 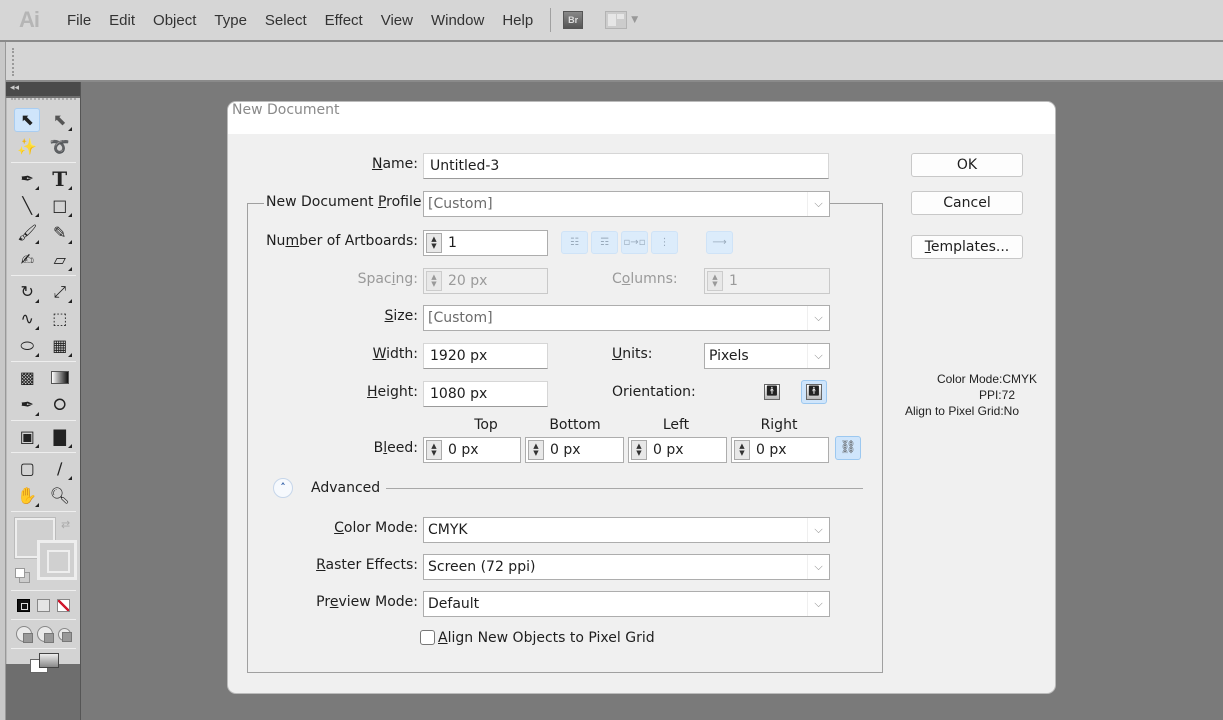 What do you see at coordinates (604, 242) in the screenshot?
I see `grid-by-column-icon: ☶` at bounding box center [604, 242].